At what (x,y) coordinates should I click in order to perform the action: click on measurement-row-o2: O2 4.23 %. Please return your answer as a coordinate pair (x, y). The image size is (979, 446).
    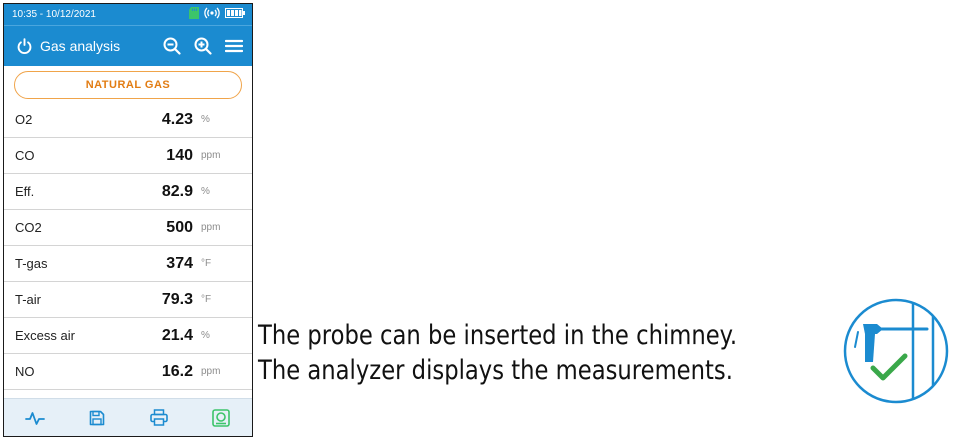
    Looking at the image, I should click on (128, 120).